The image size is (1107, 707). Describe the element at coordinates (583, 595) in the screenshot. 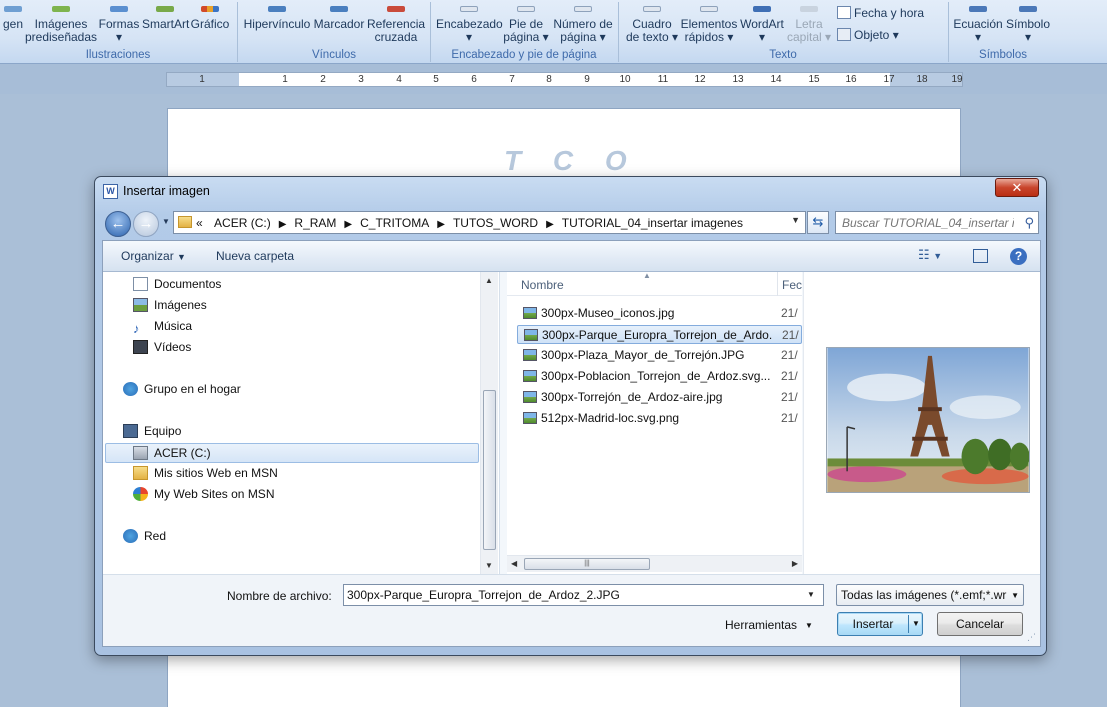

I see `filename-input` at that location.